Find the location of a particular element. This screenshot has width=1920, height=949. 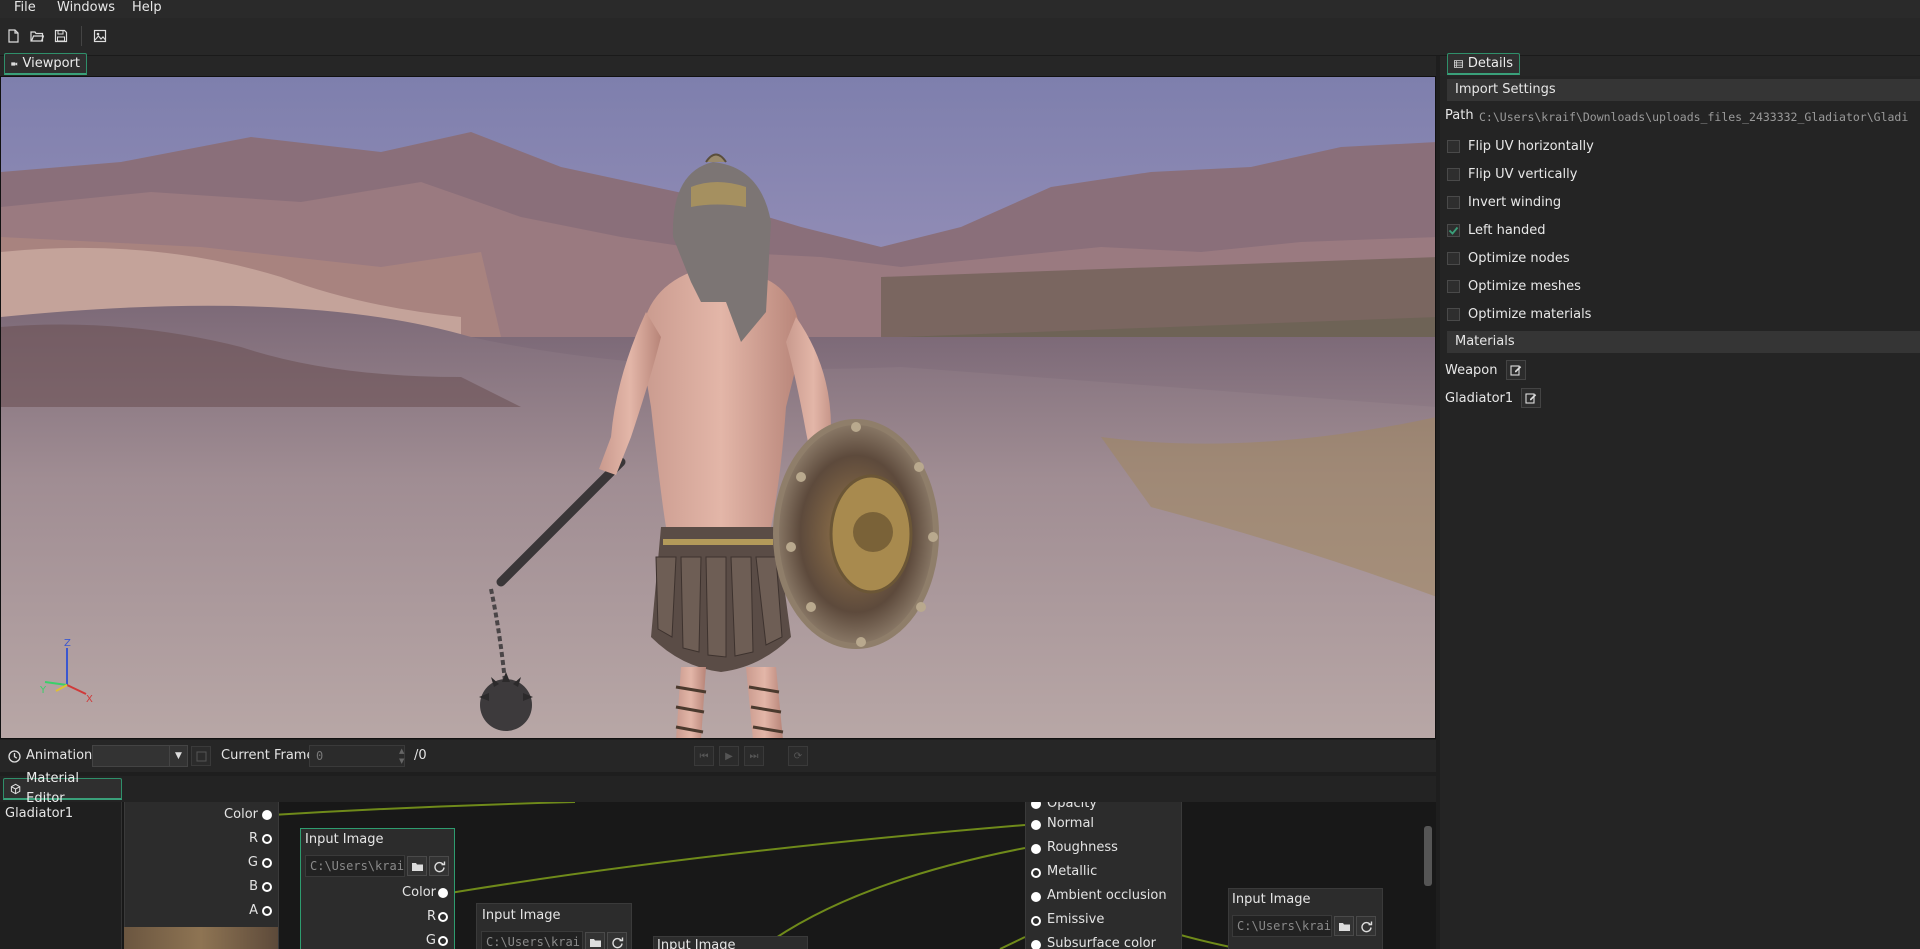

loop-button: ⟳ is located at coordinates (798, 756).